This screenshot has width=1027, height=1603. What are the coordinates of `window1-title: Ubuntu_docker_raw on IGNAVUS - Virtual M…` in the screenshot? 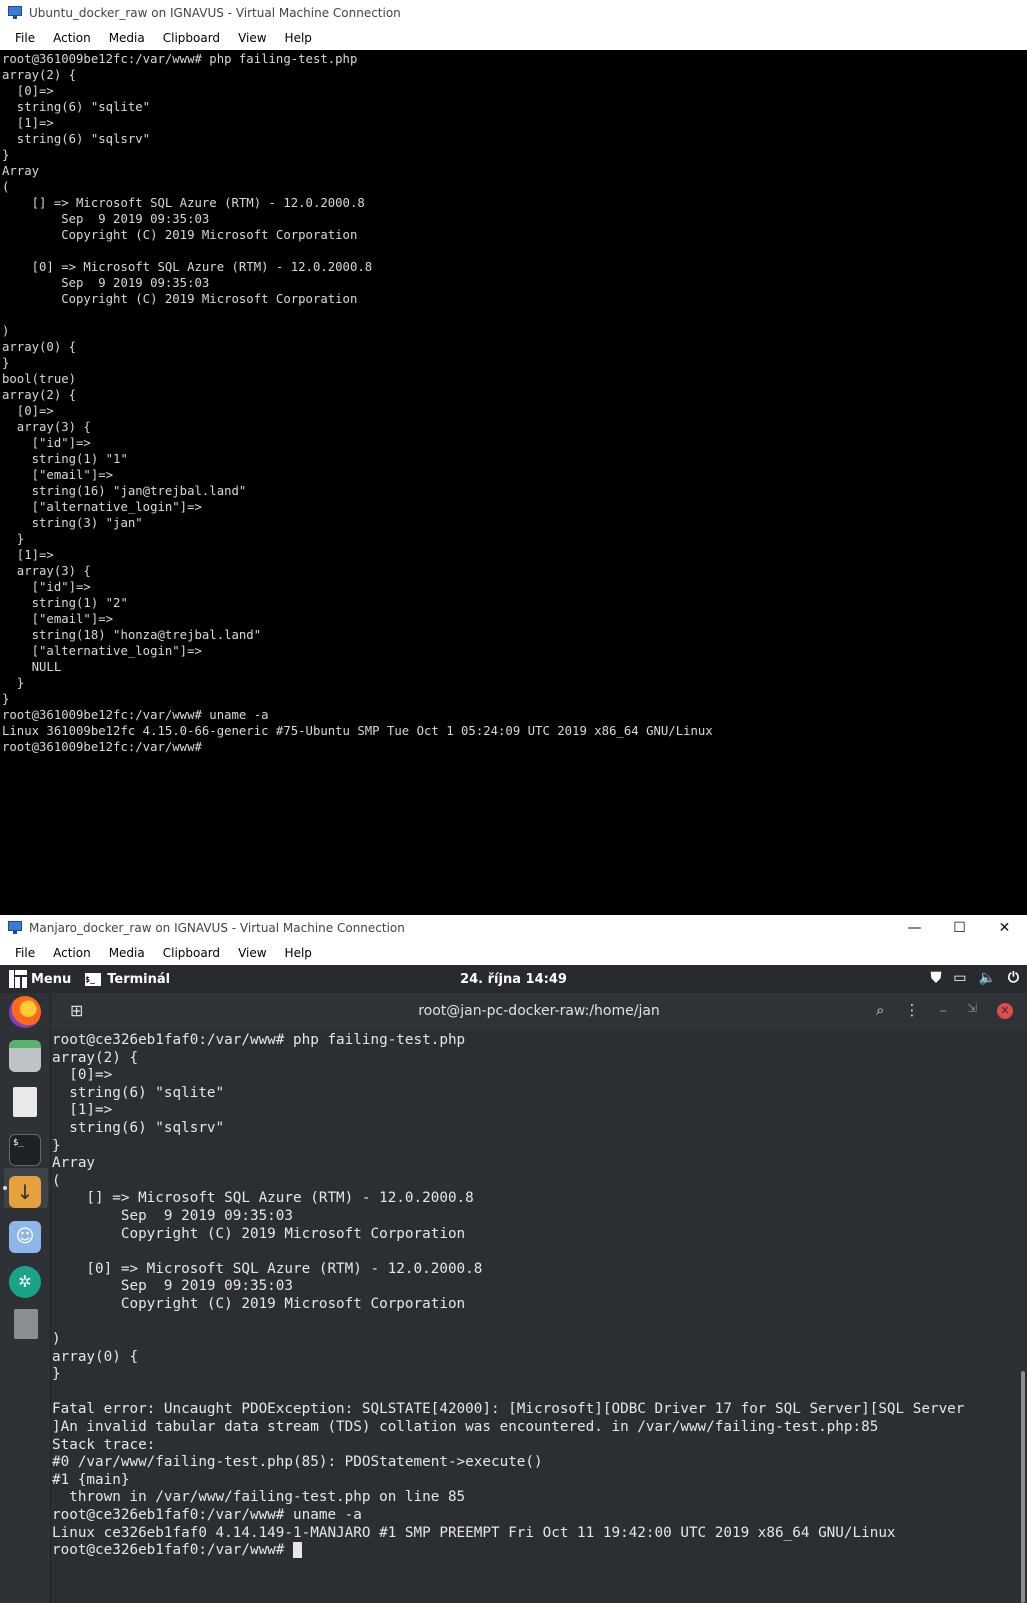 It's located at (215, 13).